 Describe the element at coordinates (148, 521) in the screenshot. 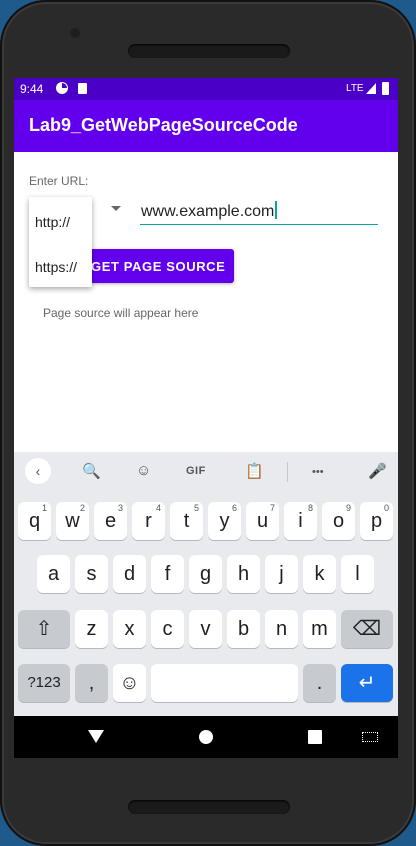

I see `key-r: r4` at that location.